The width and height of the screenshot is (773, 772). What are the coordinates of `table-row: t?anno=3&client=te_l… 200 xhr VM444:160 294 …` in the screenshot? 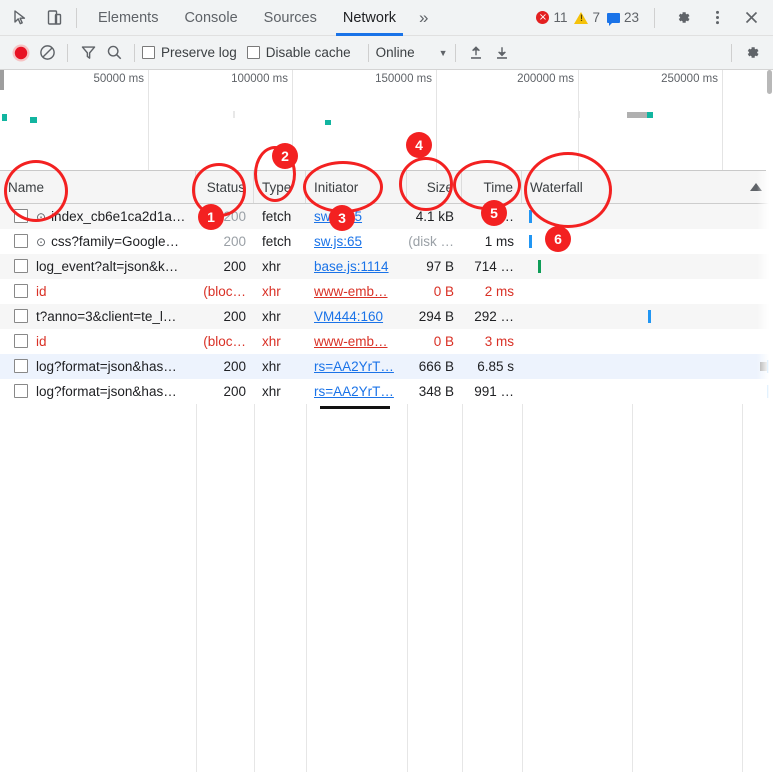 It's located at (386, 316).